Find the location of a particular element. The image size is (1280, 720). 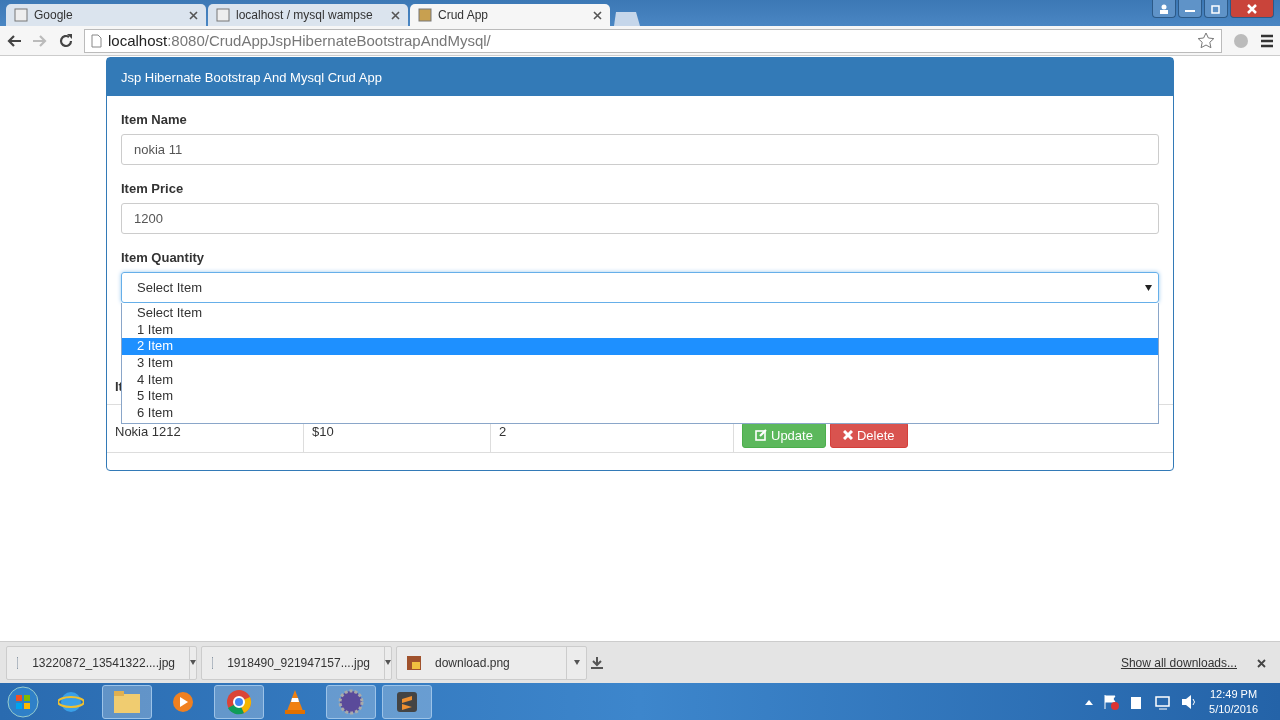

clock: 12:49 PM 5/10/2016 is located at coordinates (1233, 701).